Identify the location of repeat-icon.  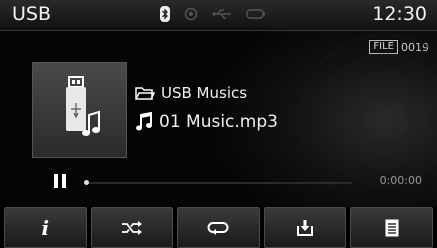
(218, 228).